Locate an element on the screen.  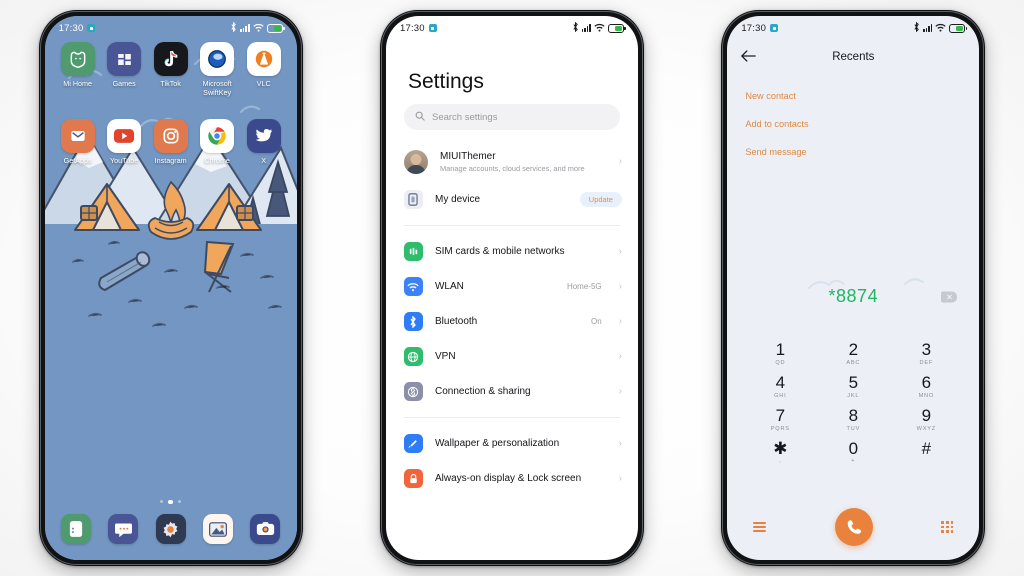
keypad-row-3: 7 PQRS 8 TUV 9 WXYZ is located at coordinates (853, 418).